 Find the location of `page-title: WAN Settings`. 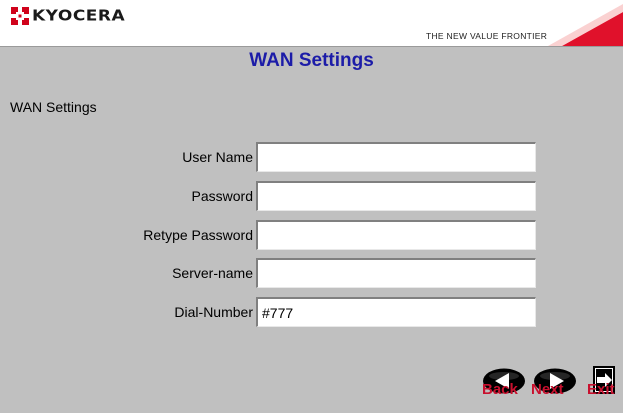

page-title: WAN Settings is located at coordinates (311, 60).